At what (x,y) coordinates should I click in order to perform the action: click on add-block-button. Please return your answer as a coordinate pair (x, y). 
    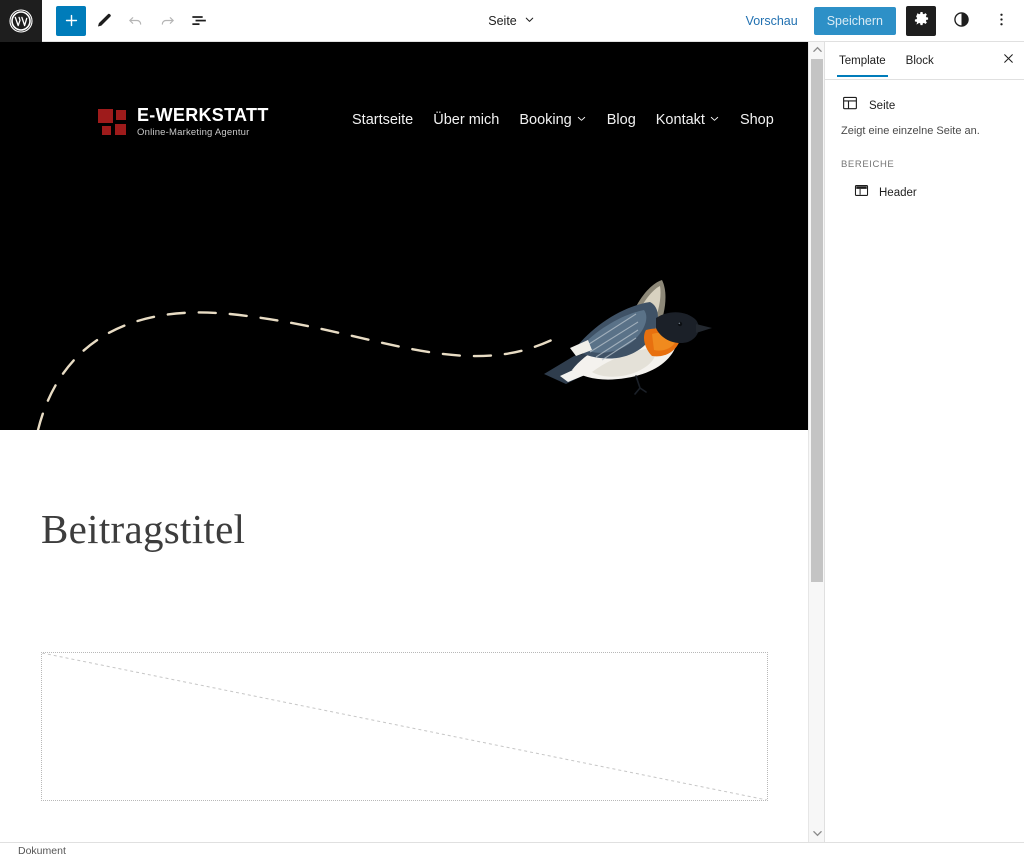
    Looking at the image, I should click on (71, 20).